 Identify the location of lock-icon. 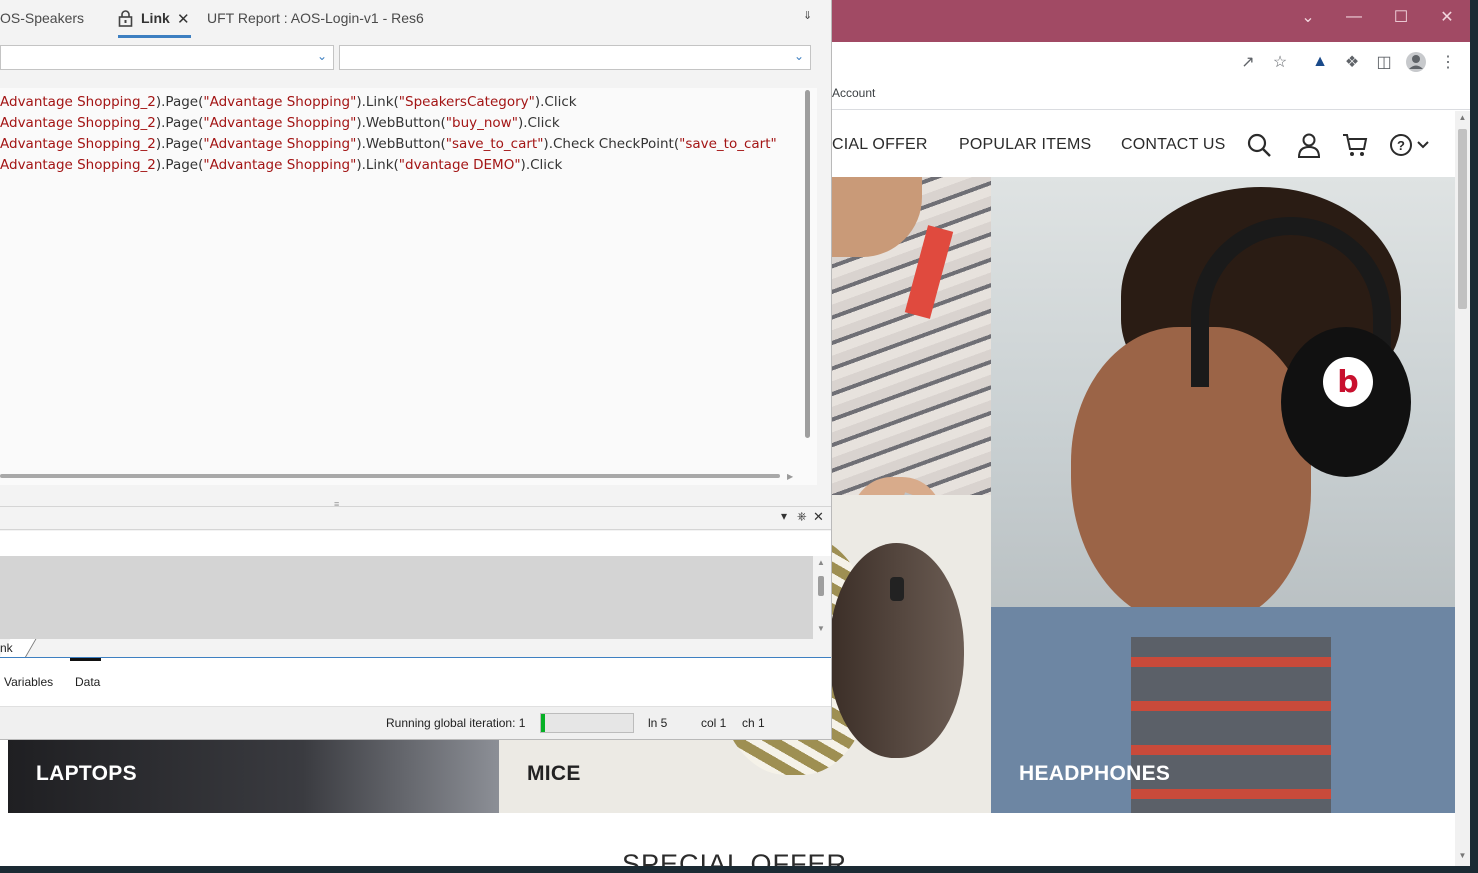
(125, 18).